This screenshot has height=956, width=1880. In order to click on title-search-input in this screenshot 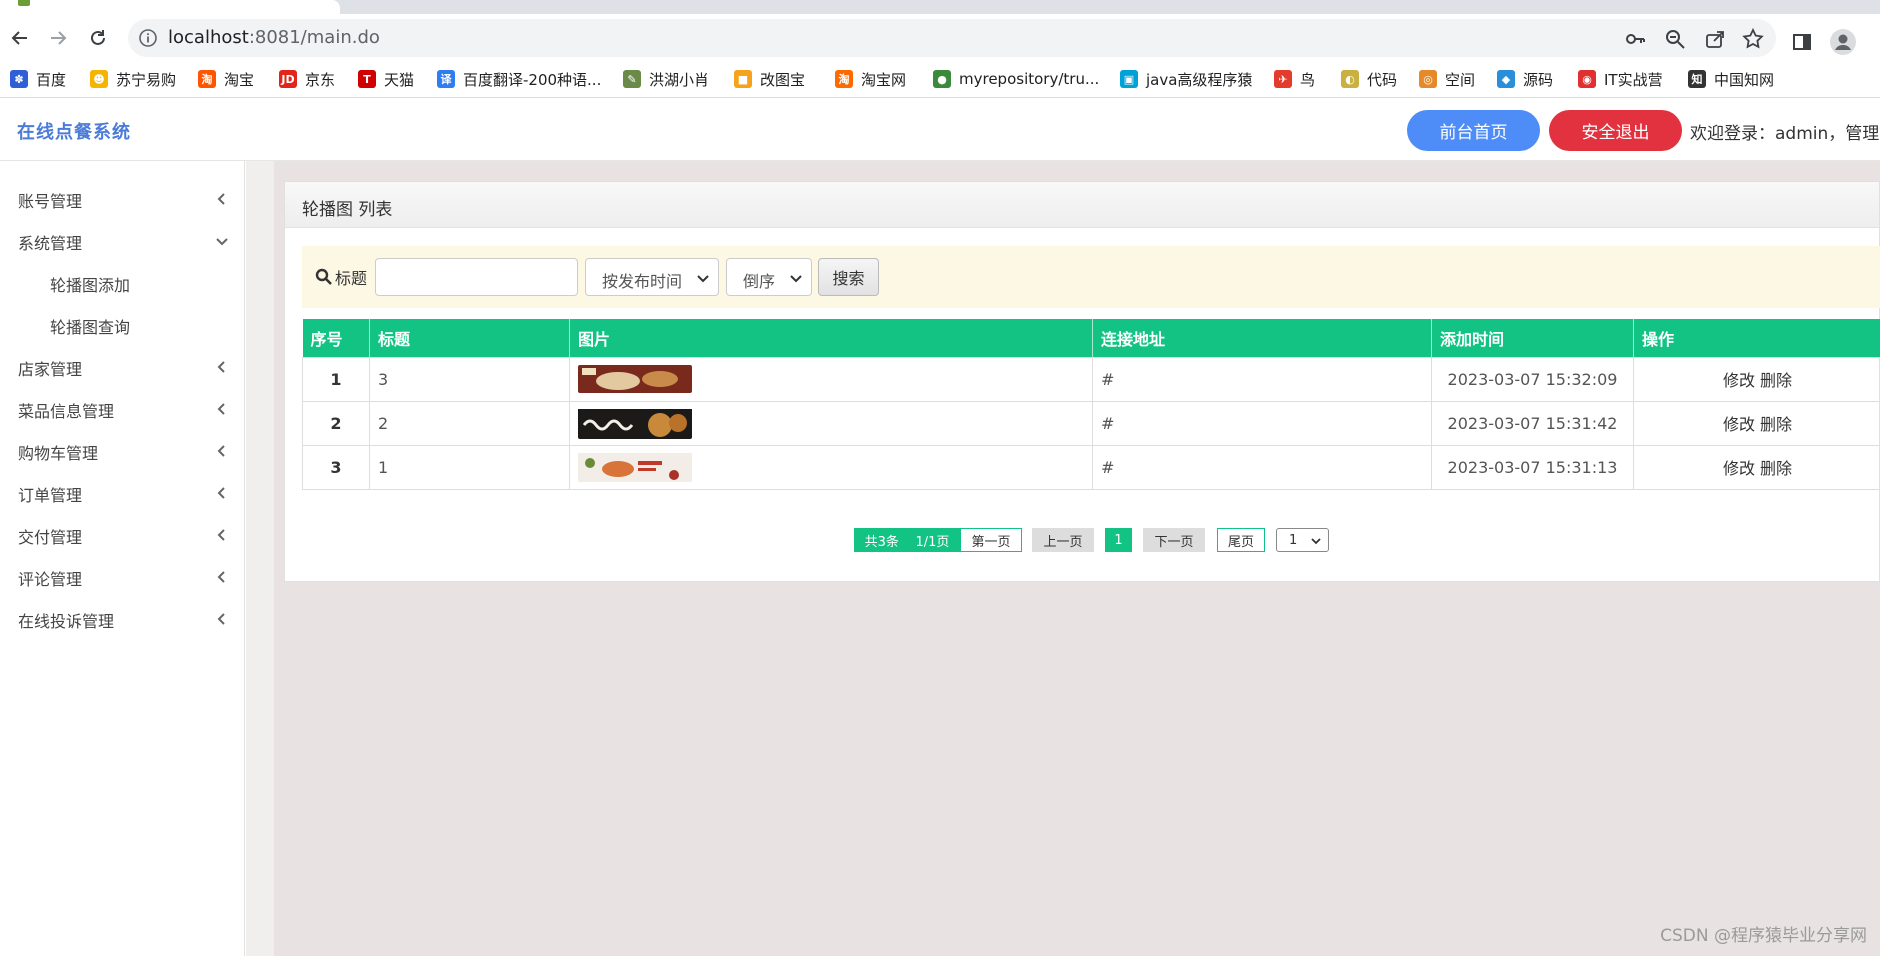, I will do `click(476, 277)`.